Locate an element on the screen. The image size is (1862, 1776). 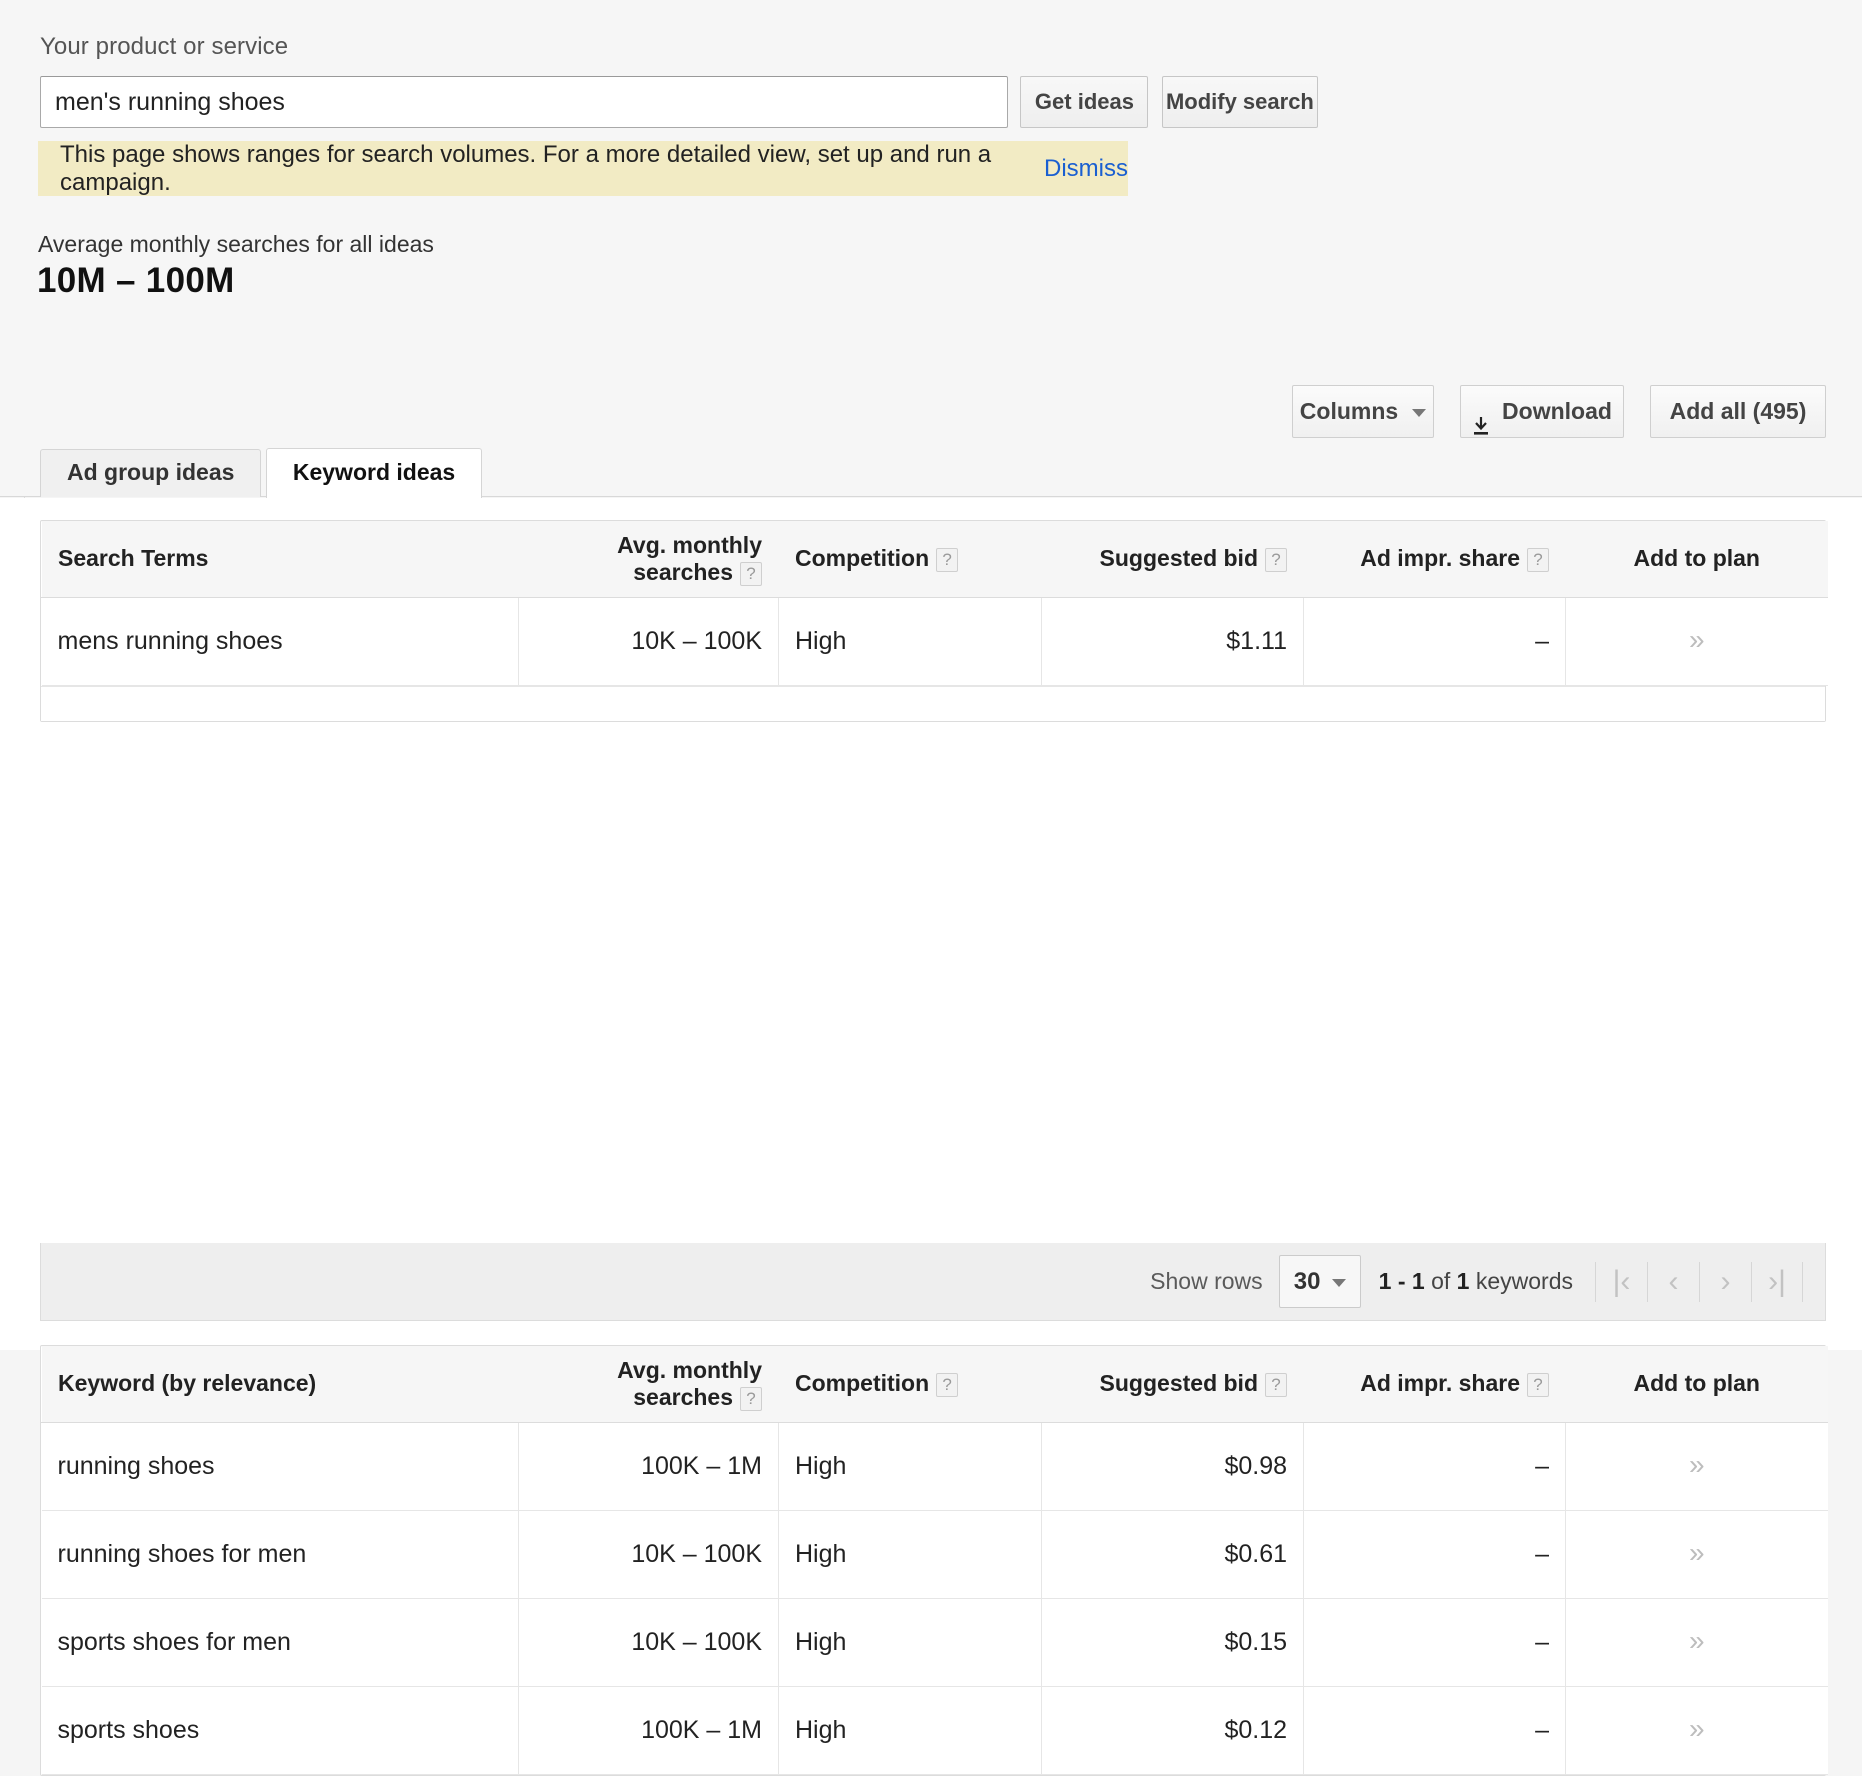
result-range-text: 1 - 1 of 1 keywords is located at coordinates (1476, 1281).